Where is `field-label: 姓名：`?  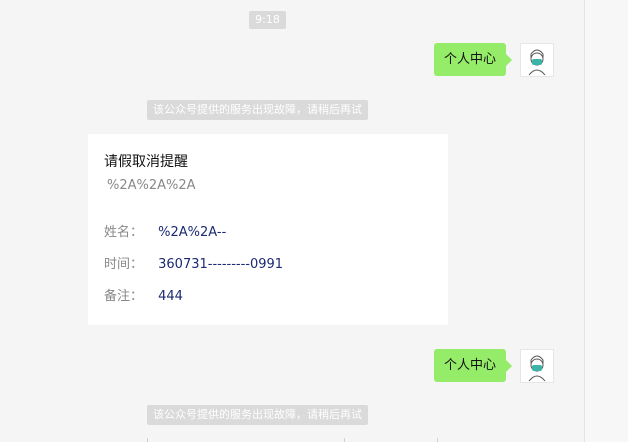
field-label: 姓名： is located at coordinates (124, 232).